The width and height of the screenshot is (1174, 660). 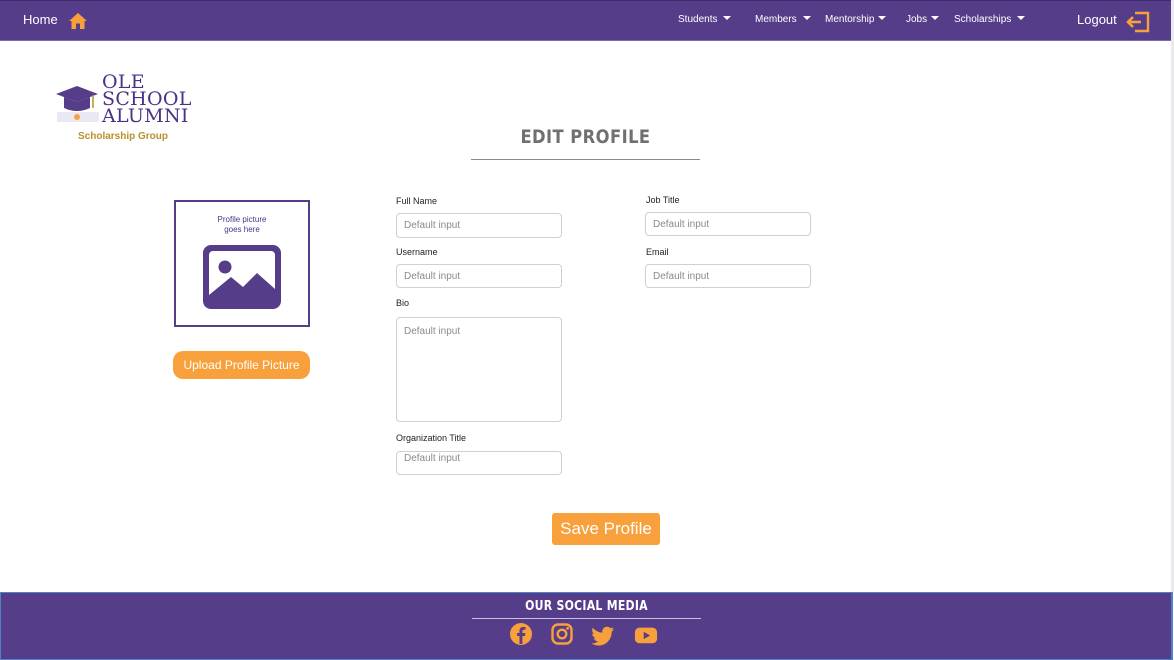 I want to click on job-title-label: Job Title, so click(x=663, y=200).